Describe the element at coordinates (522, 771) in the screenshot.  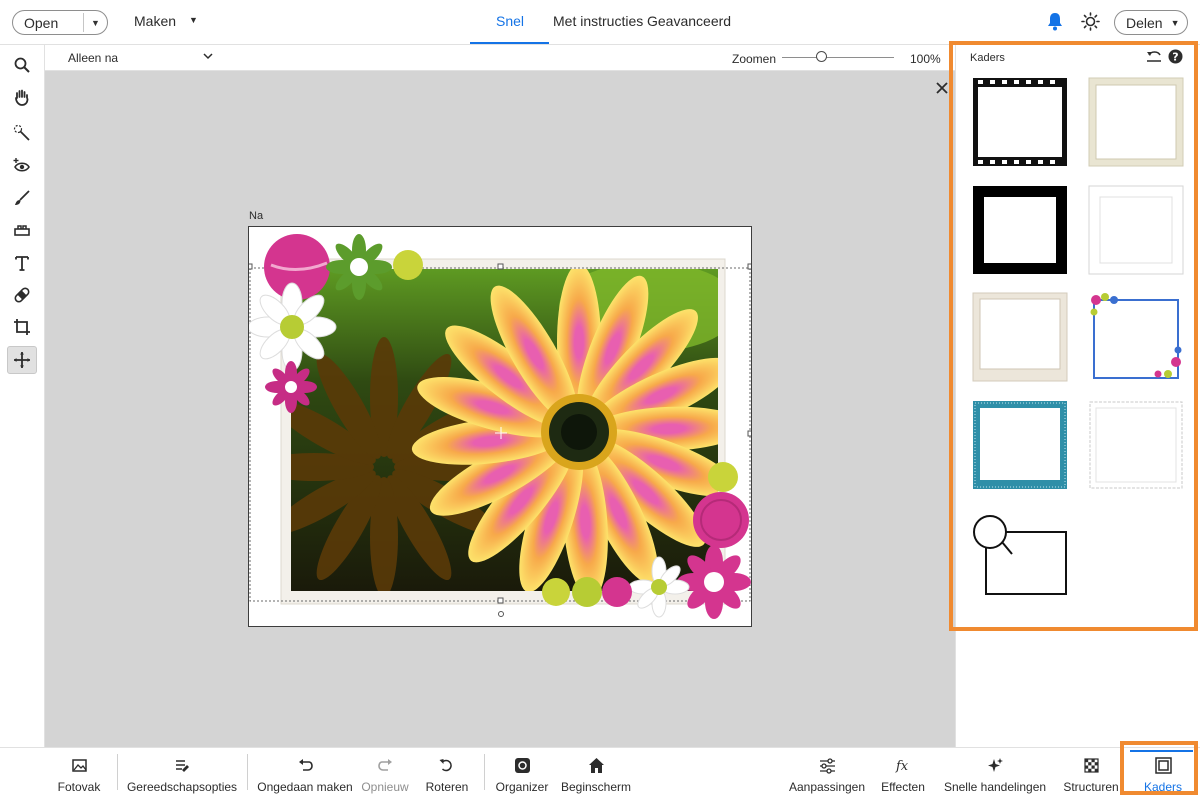
I see `organizer-button: Organizer` at that location.